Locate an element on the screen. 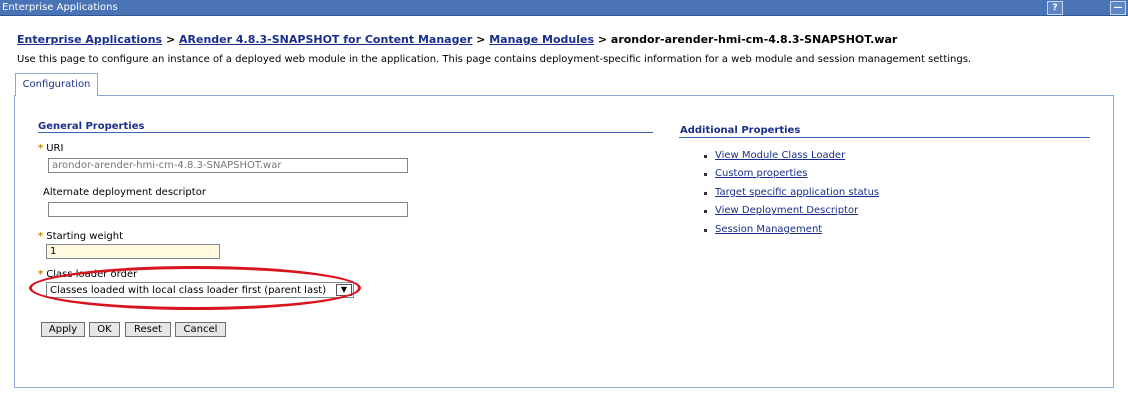 This screenshot has height=402, width=1128. list-item: Target specific application status is located at coordinates (791, 196).